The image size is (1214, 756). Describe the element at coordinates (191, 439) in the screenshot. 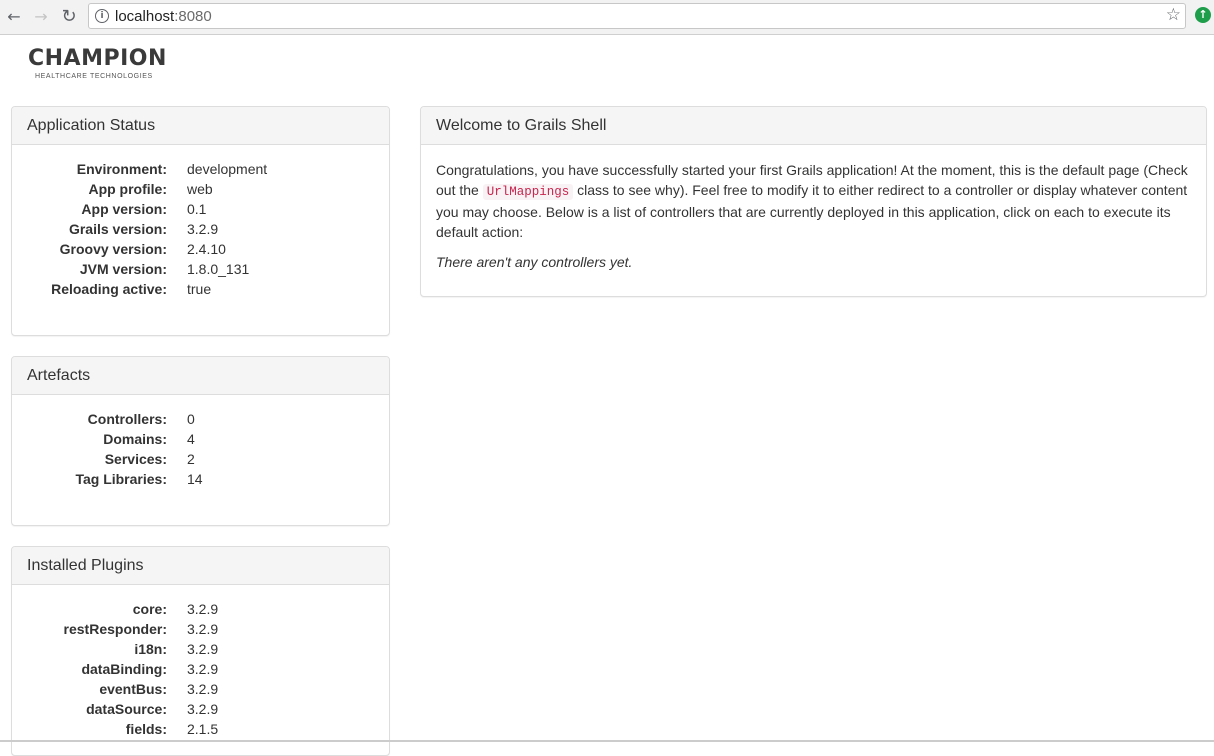

I see `property-value: 4` at that location.